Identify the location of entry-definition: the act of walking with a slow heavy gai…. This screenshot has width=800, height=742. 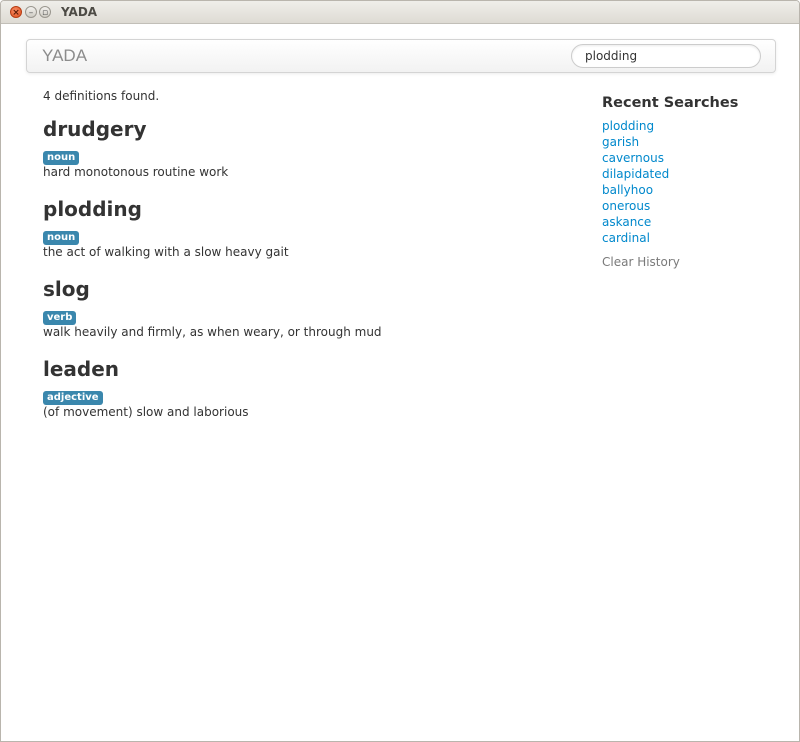
(166, 252).